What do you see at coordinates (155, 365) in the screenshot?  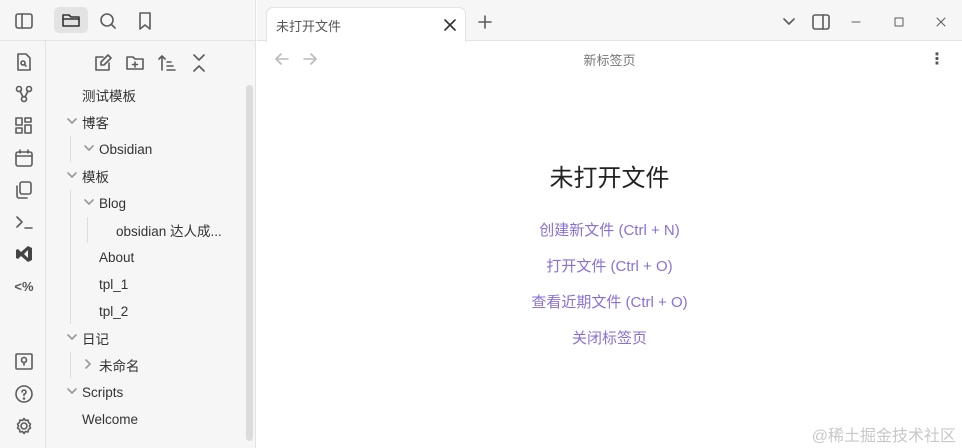 I see `tree-item: 未命名` at bounding box center [155, 365].